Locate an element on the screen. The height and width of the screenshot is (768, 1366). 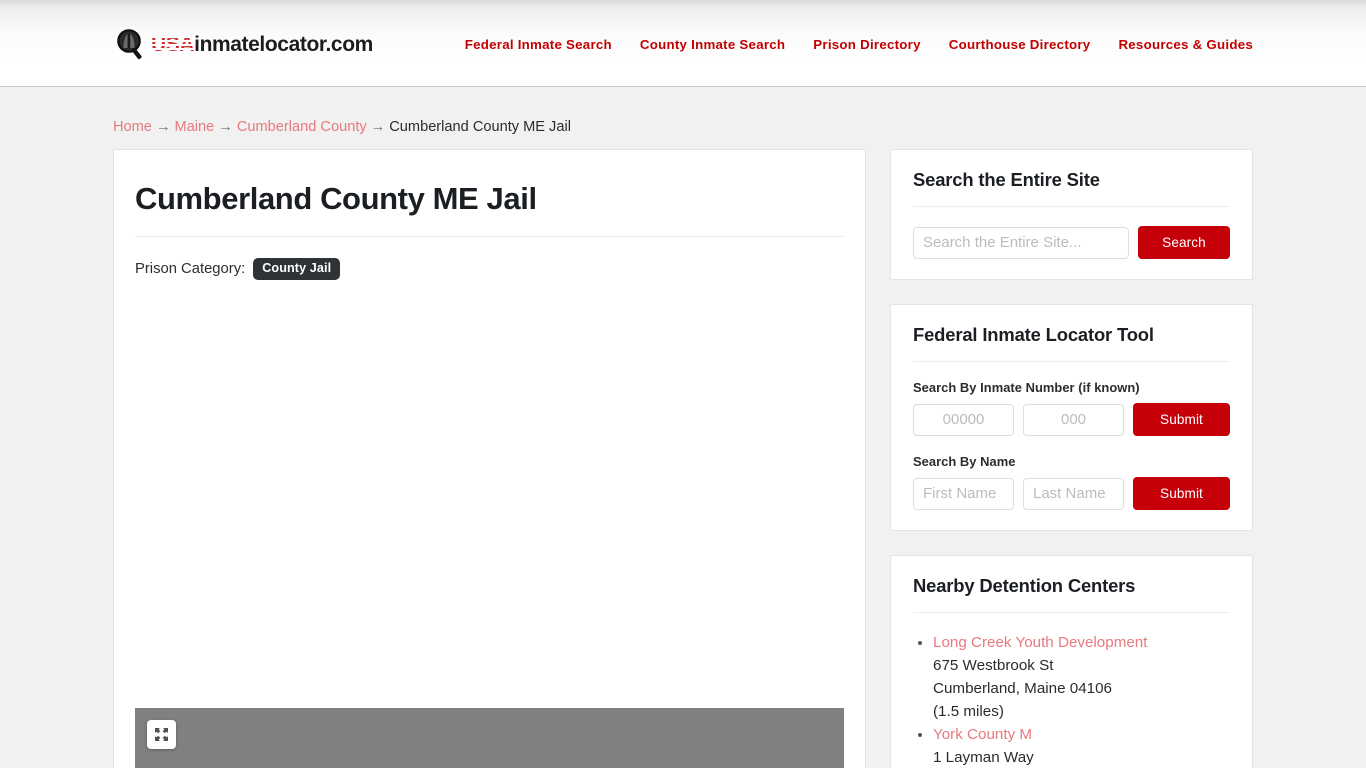
nearby-title: Nearby Detention Centers is located at coordinates (1024, 585).